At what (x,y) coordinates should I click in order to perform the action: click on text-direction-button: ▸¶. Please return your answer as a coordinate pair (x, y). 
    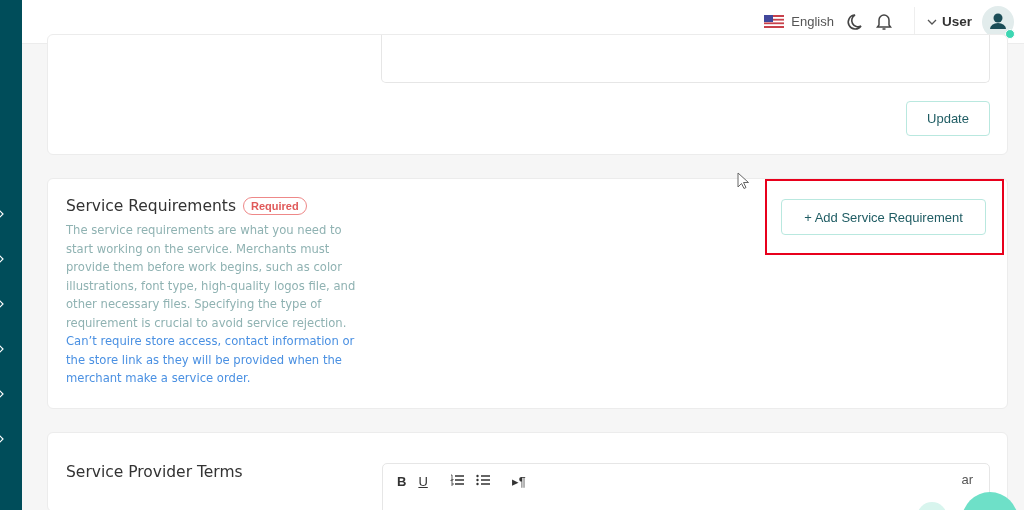
    Looking at the image, I should click on (518, 481).